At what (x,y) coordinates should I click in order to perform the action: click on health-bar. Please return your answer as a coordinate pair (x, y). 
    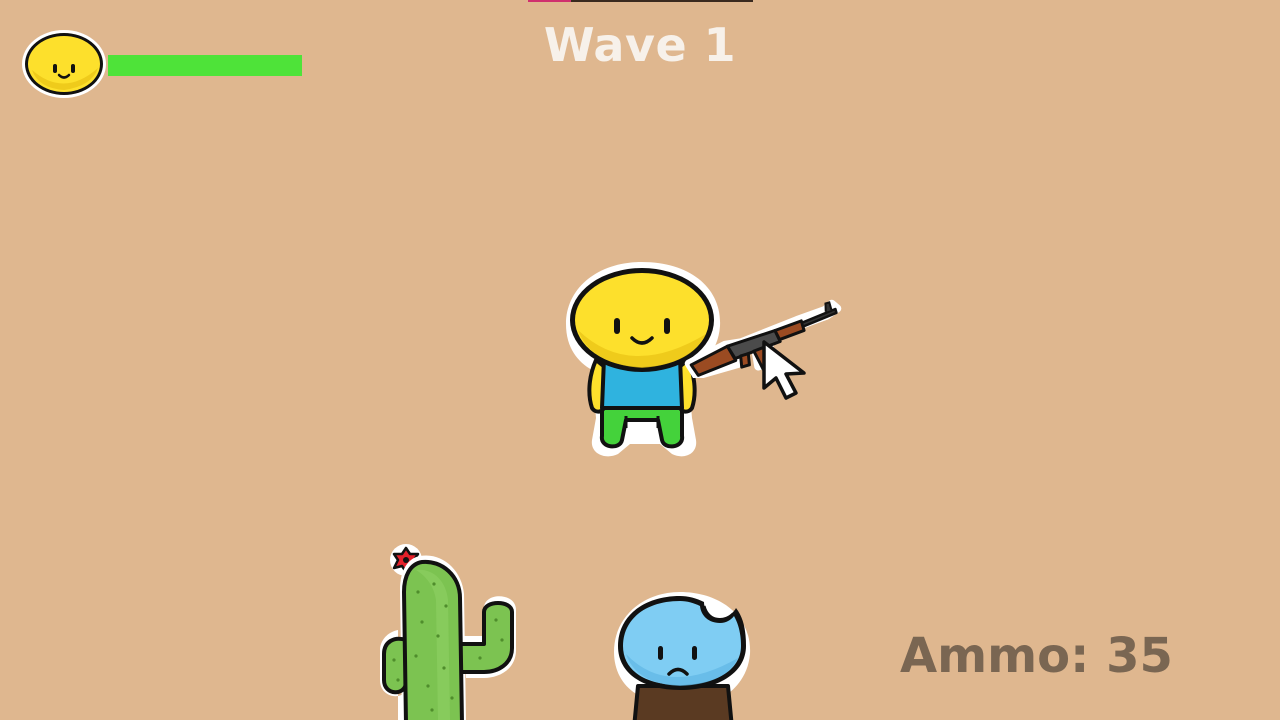
    Looking at the image, I should click on (205, 65).